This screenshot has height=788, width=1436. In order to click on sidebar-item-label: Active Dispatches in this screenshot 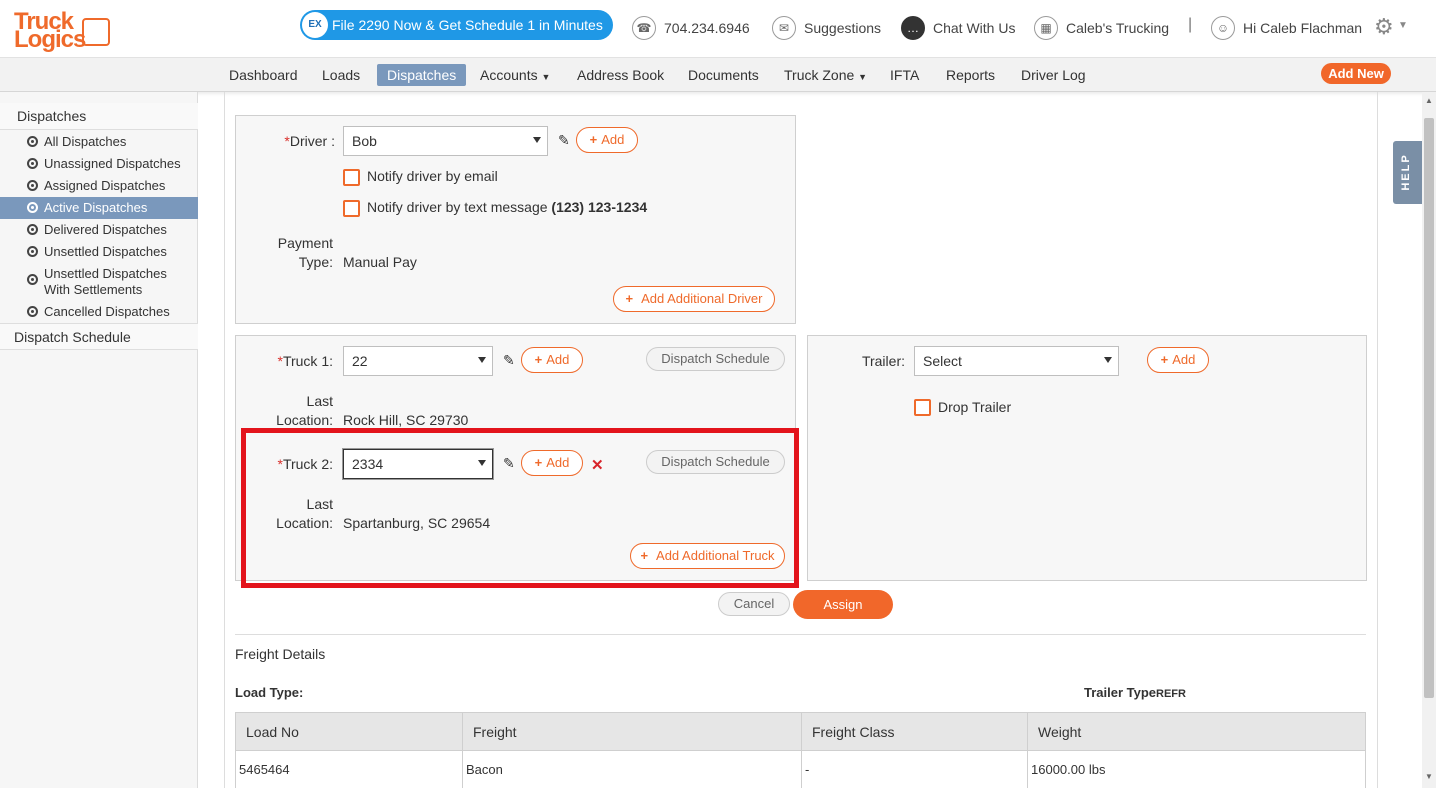, I will do `click(96, 207)`.